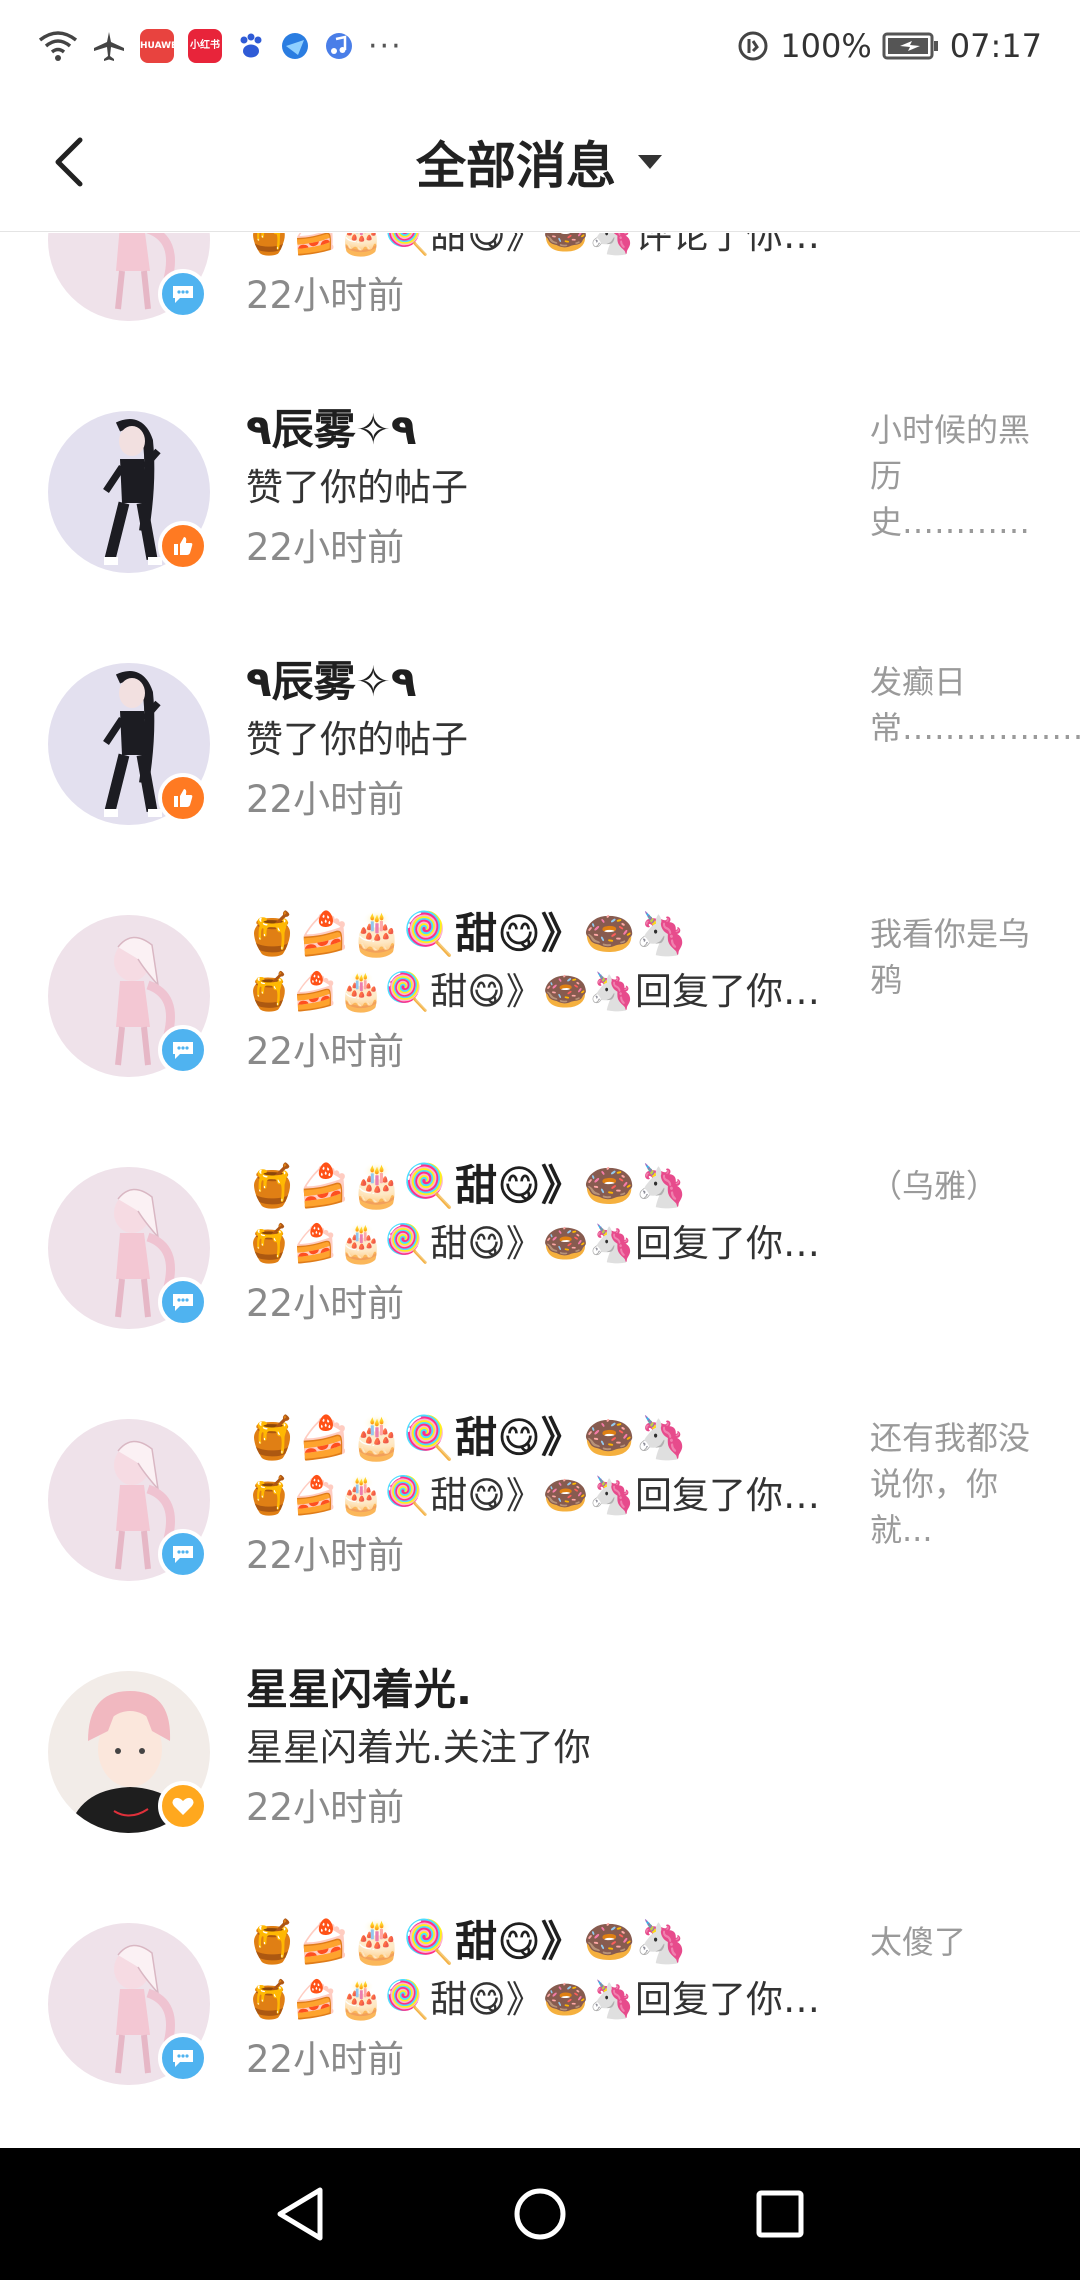 The width and height of the screenshot is (1080, 2280). I want to click on header: 全部消息, so click(540, 162).